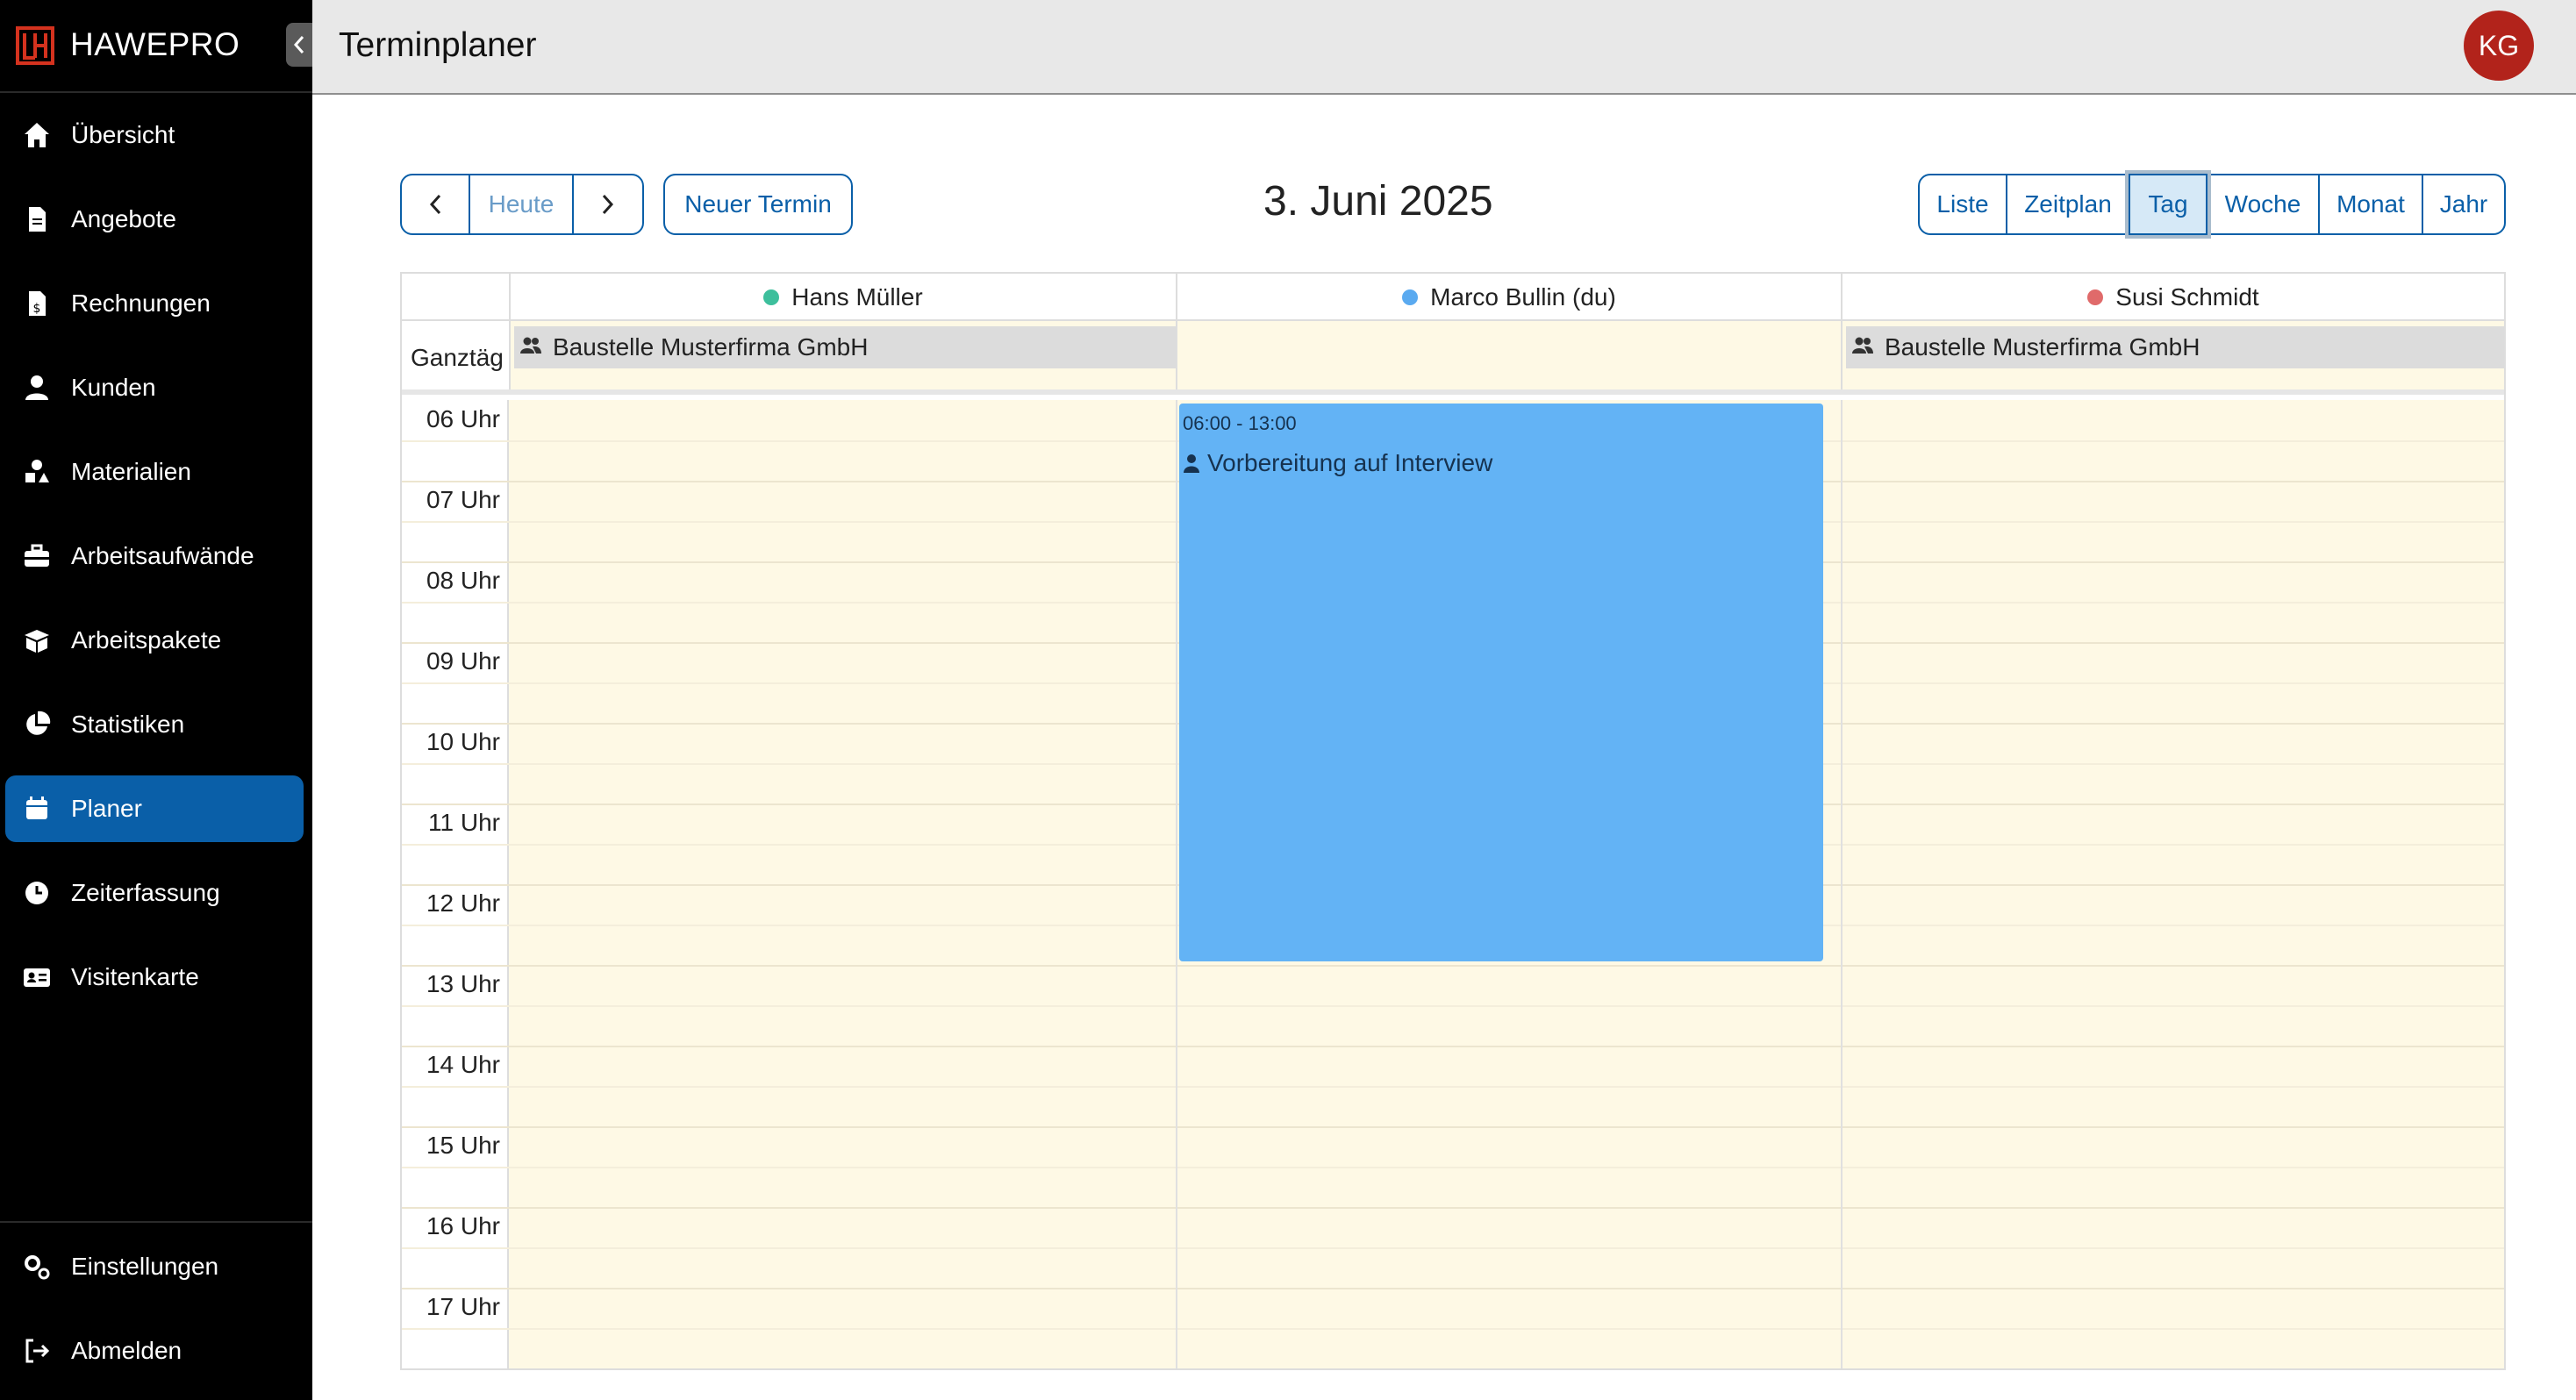 The width and height of the screenshot is (2576, 1400). Describe the element at coordinates (37, 640) in the screenshot. I see `box-icon` at that location.